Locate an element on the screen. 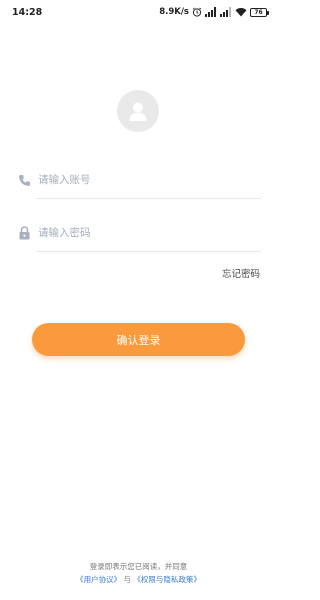  agreement-text: 登录即表示您已阅读，并同意 《用户协议》 与 《权限与隐私政策》 is located at coordinates (138, 573).